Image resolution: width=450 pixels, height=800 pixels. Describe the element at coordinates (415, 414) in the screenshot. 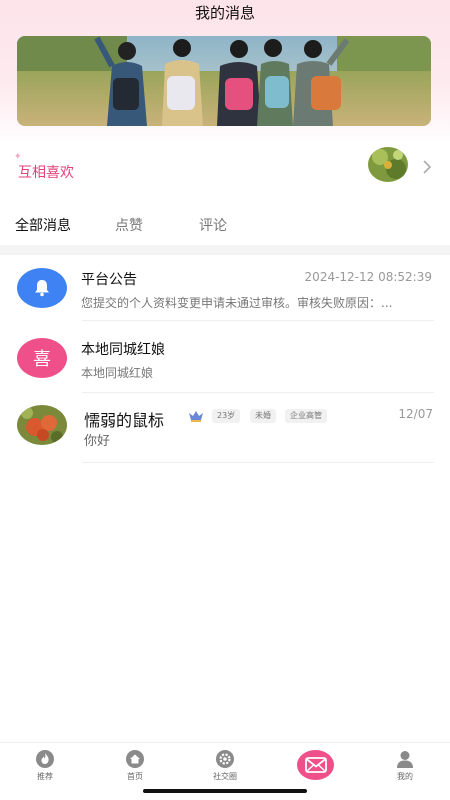

I see `message-time: 12/07` at that location.